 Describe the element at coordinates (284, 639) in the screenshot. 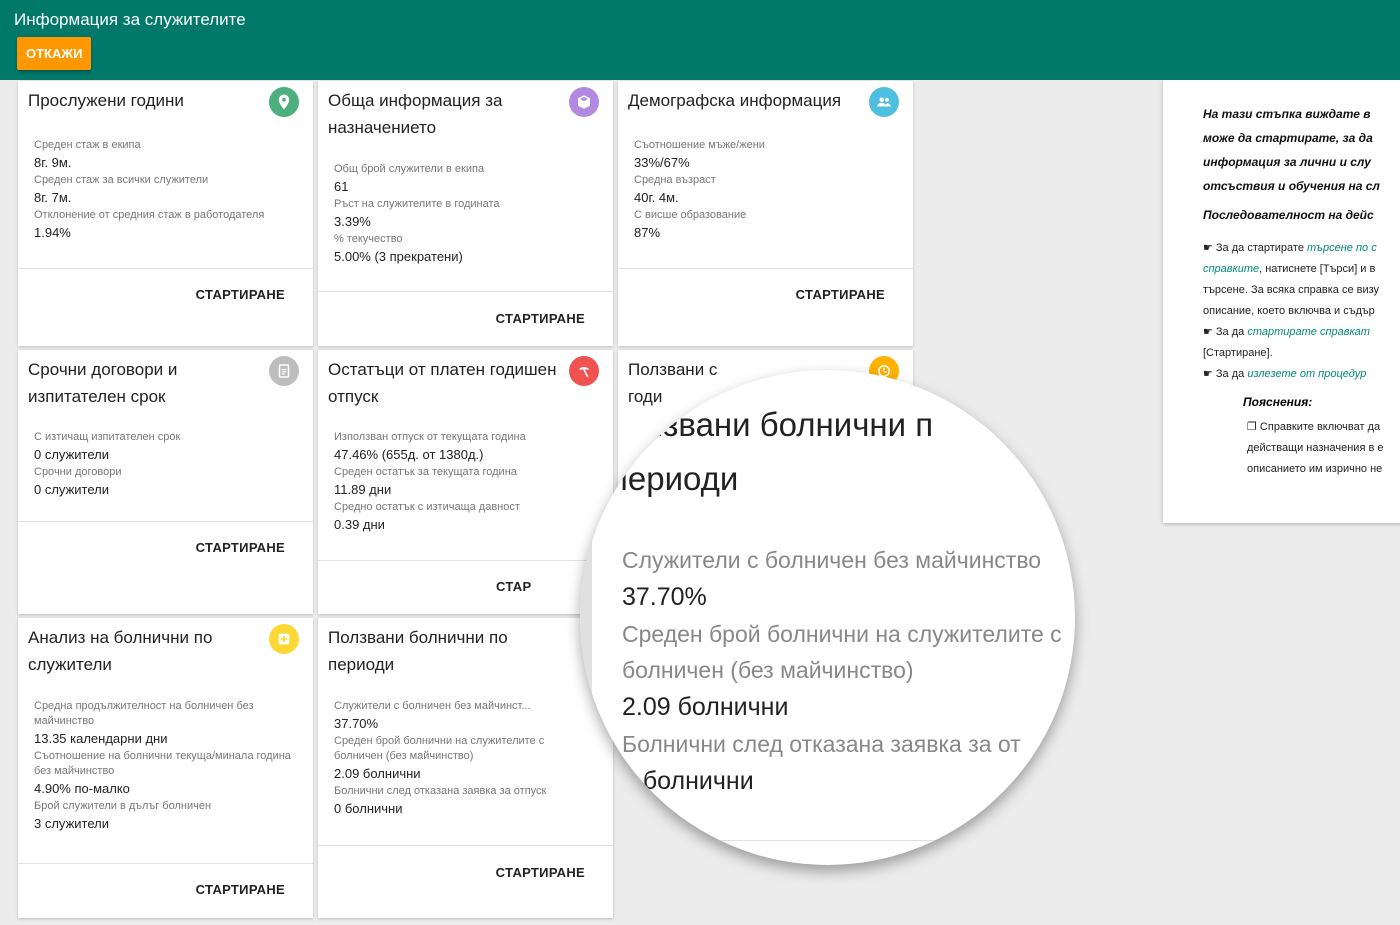

I see `plus-icon` at that location.